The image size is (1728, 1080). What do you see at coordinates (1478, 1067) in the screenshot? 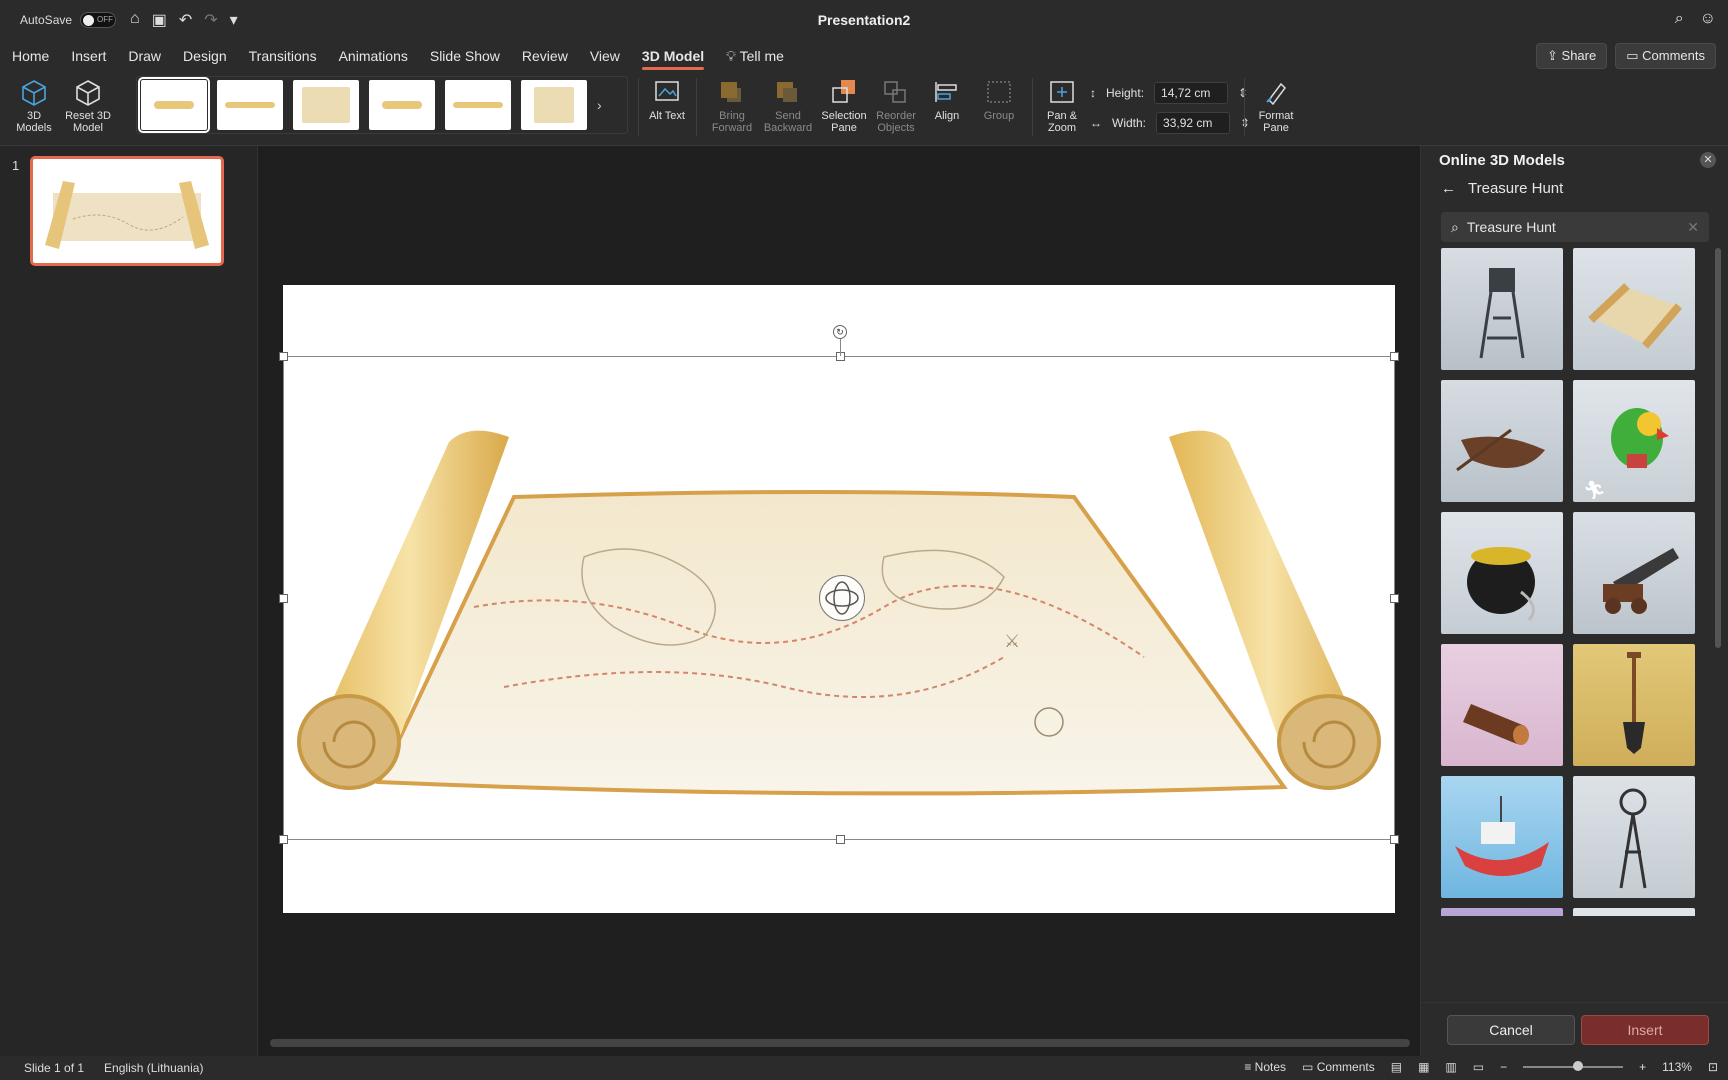
I see `slideshow-icon: ▭` at bounding box center [1478, 1067].